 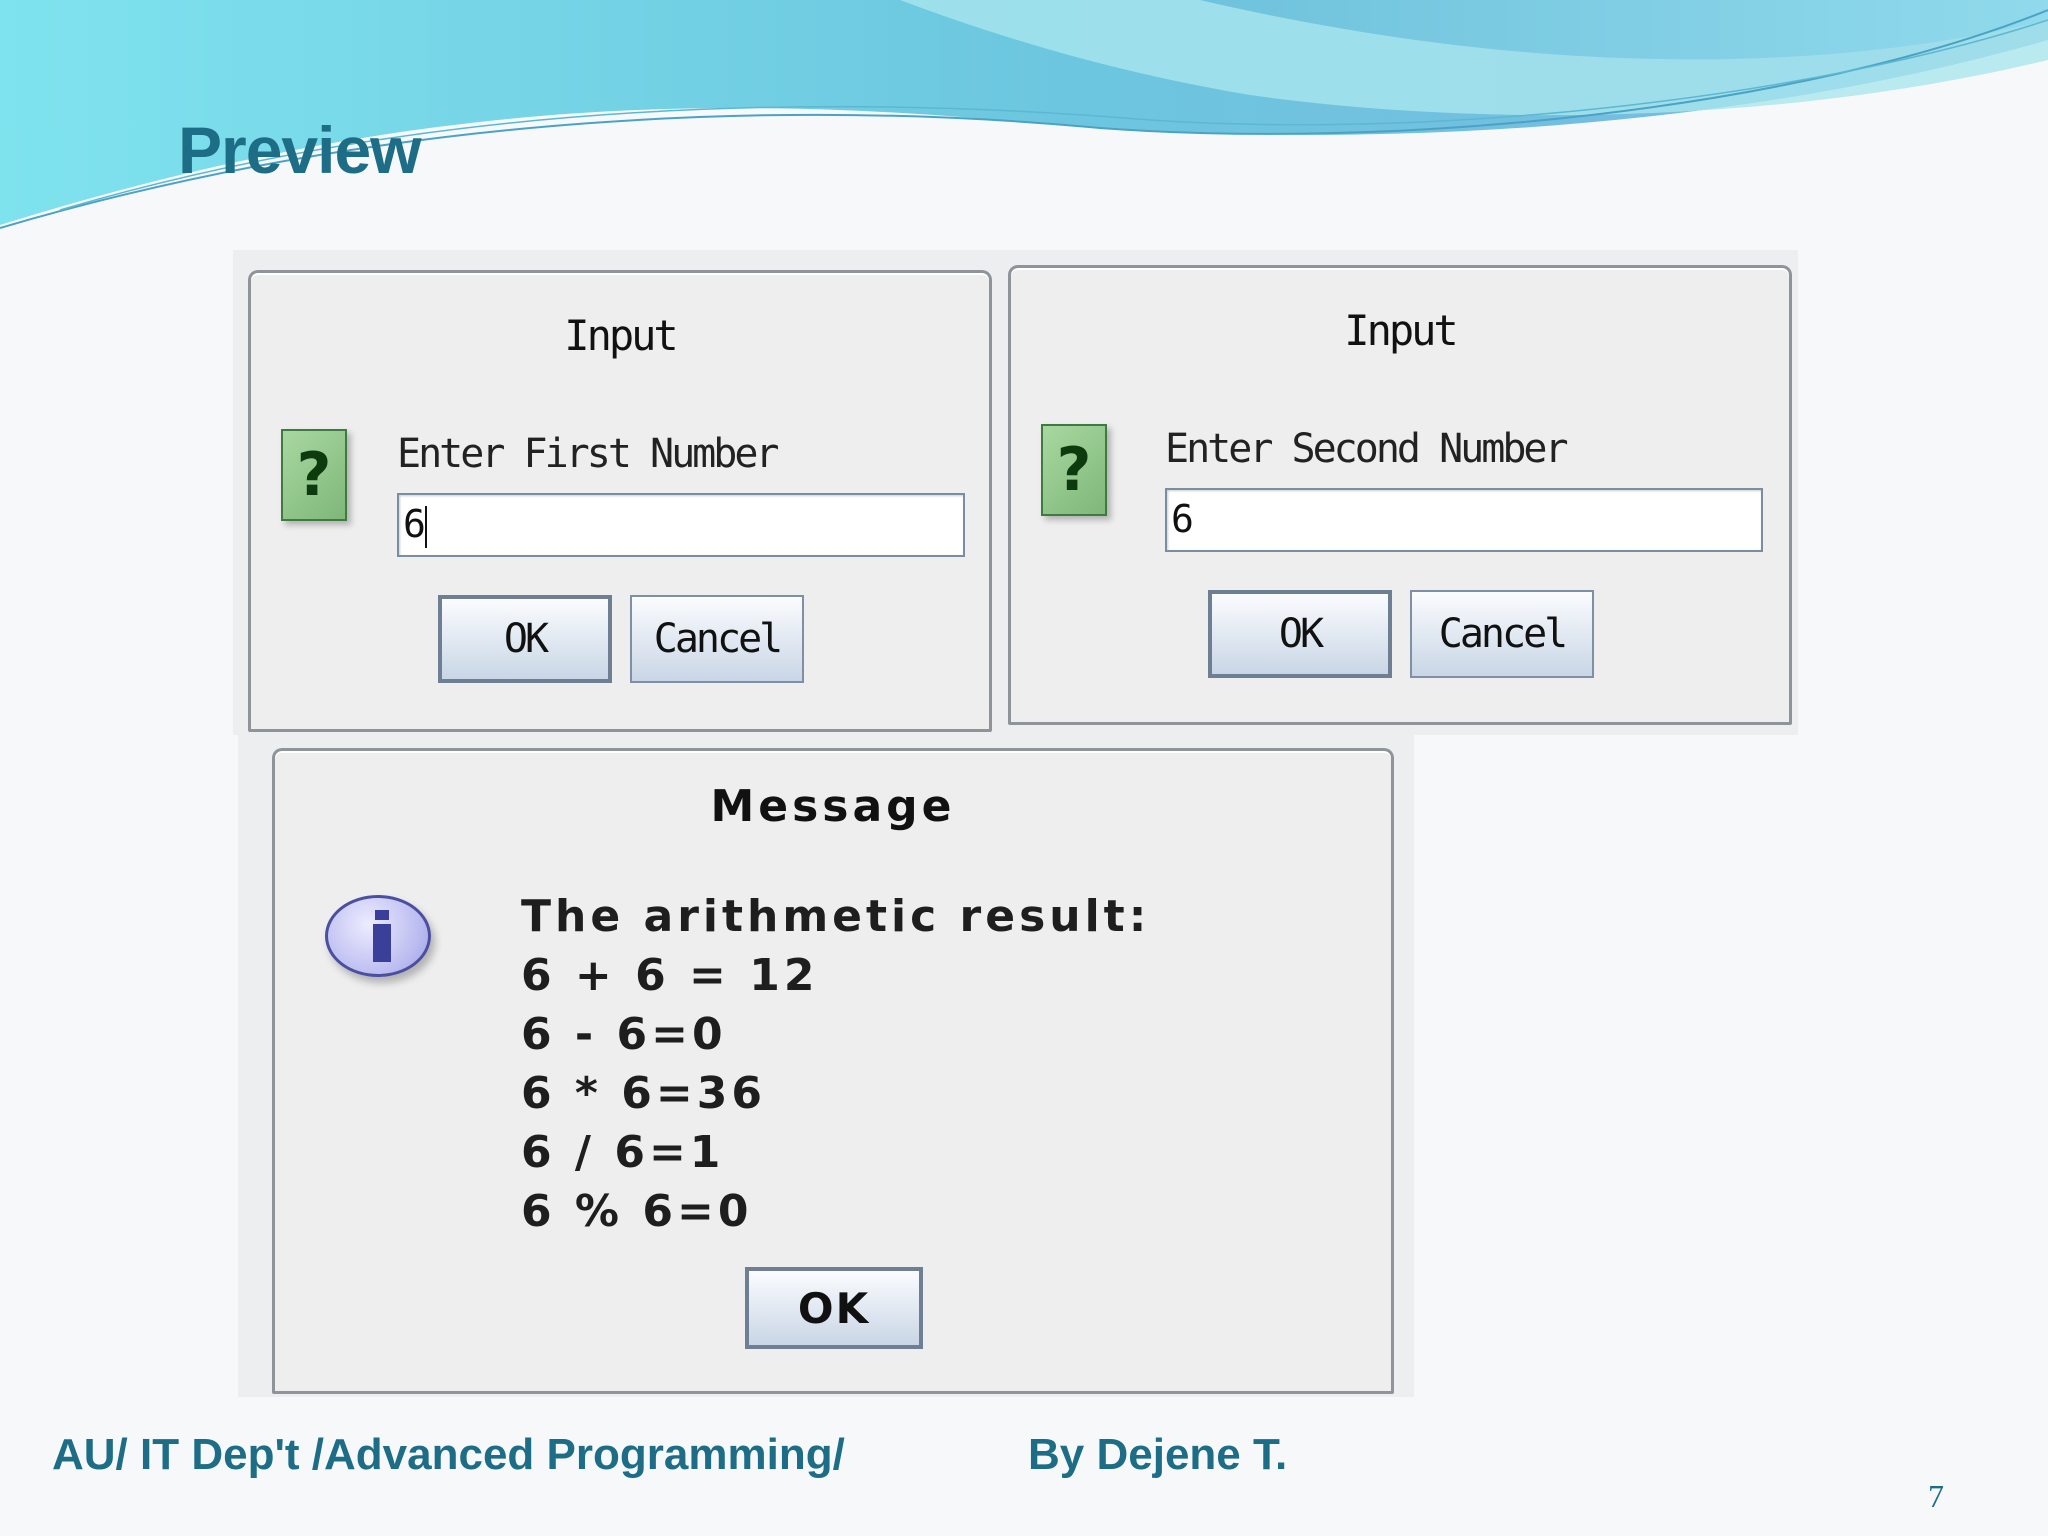 I want to click on slide-title: Preview, so click(x=299, y=150).